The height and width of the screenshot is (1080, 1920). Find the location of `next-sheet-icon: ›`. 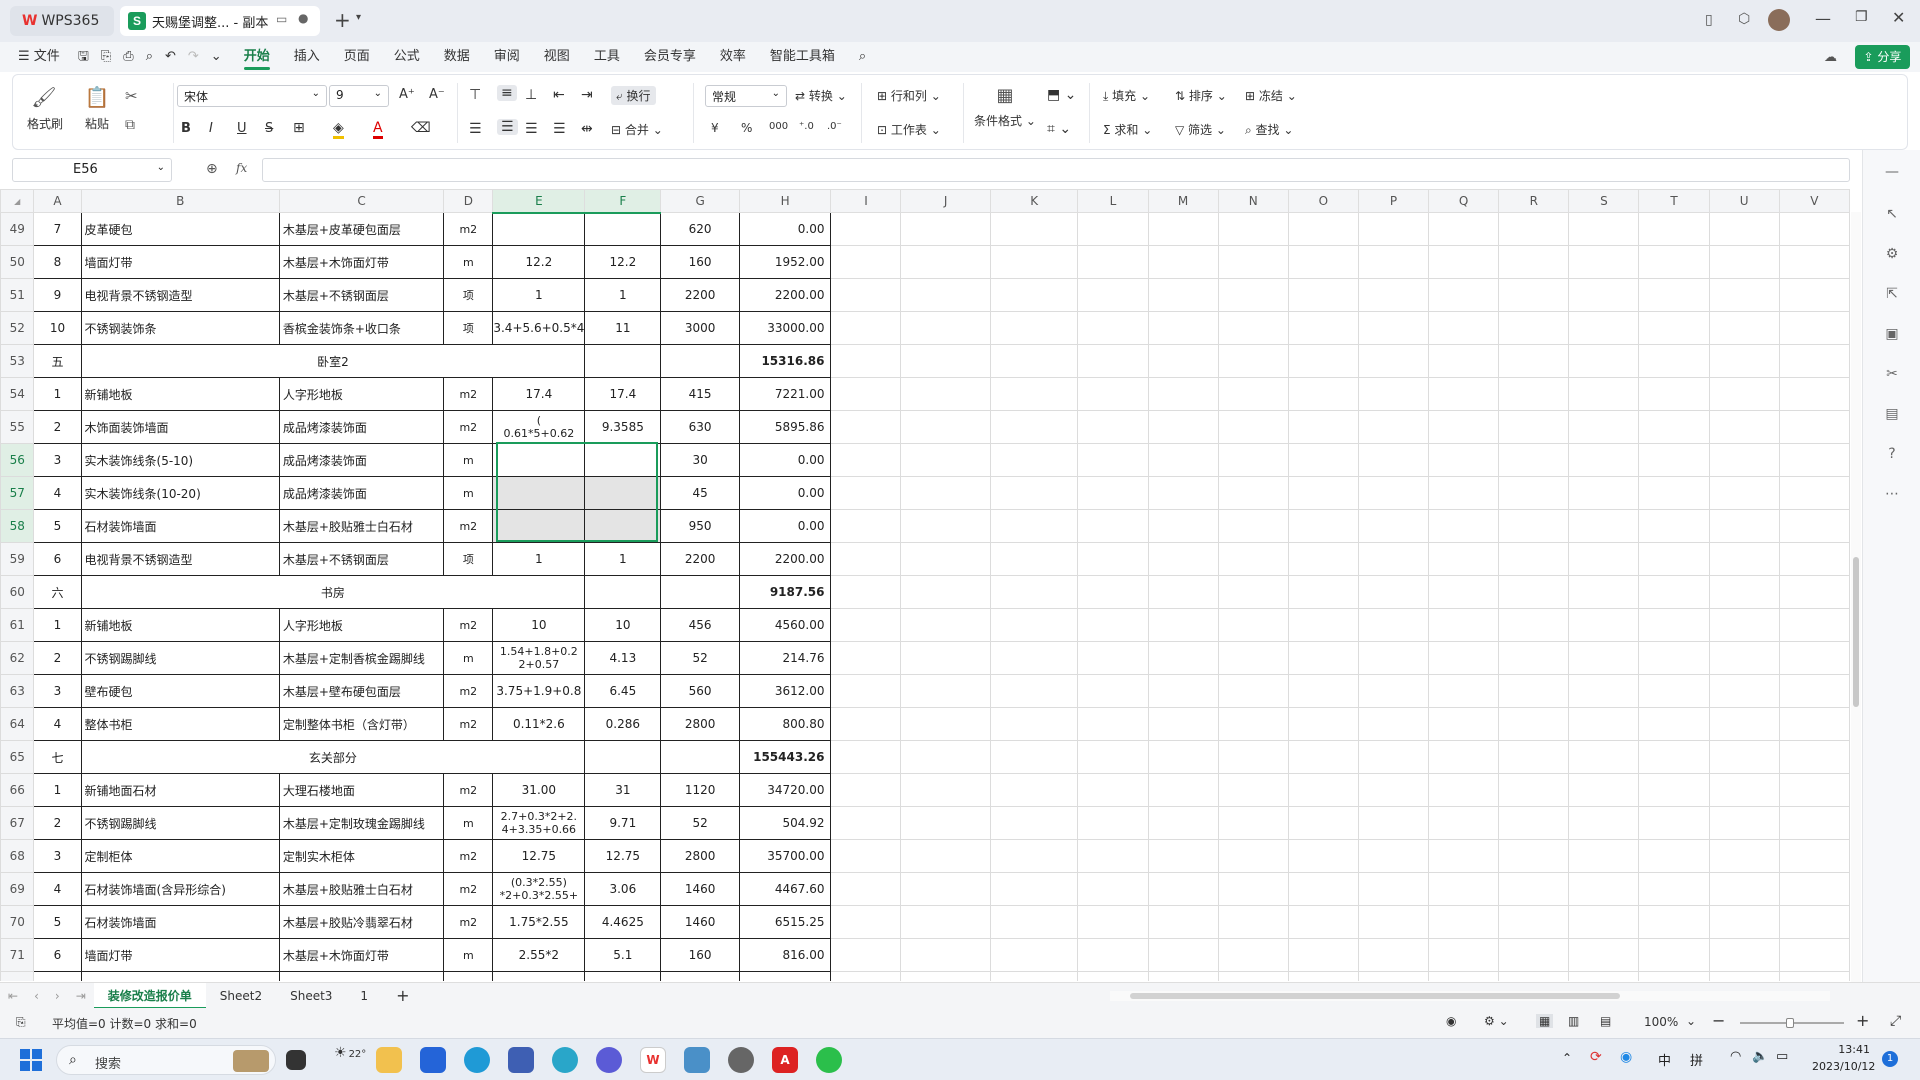

next-sheet-icon: › is located at coordinates (57, 996).